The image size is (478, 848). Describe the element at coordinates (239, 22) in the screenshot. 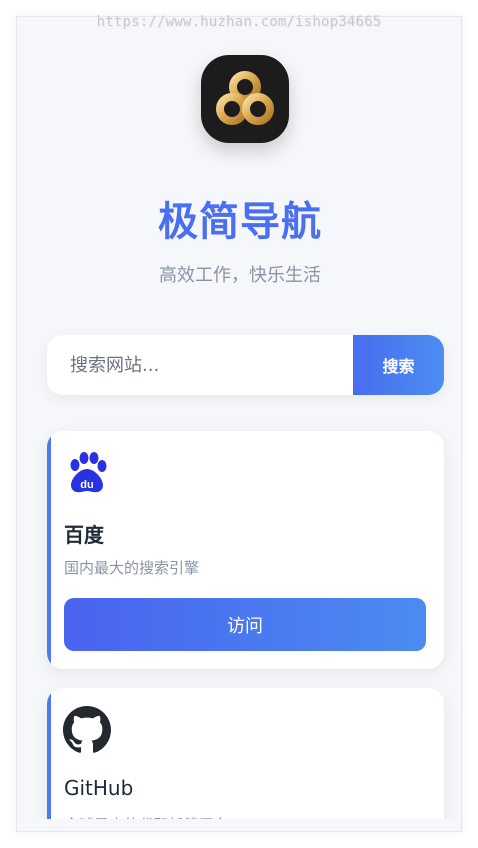

I see `watermark-url: https://www.huzhan.com/ishop34665` at that location.